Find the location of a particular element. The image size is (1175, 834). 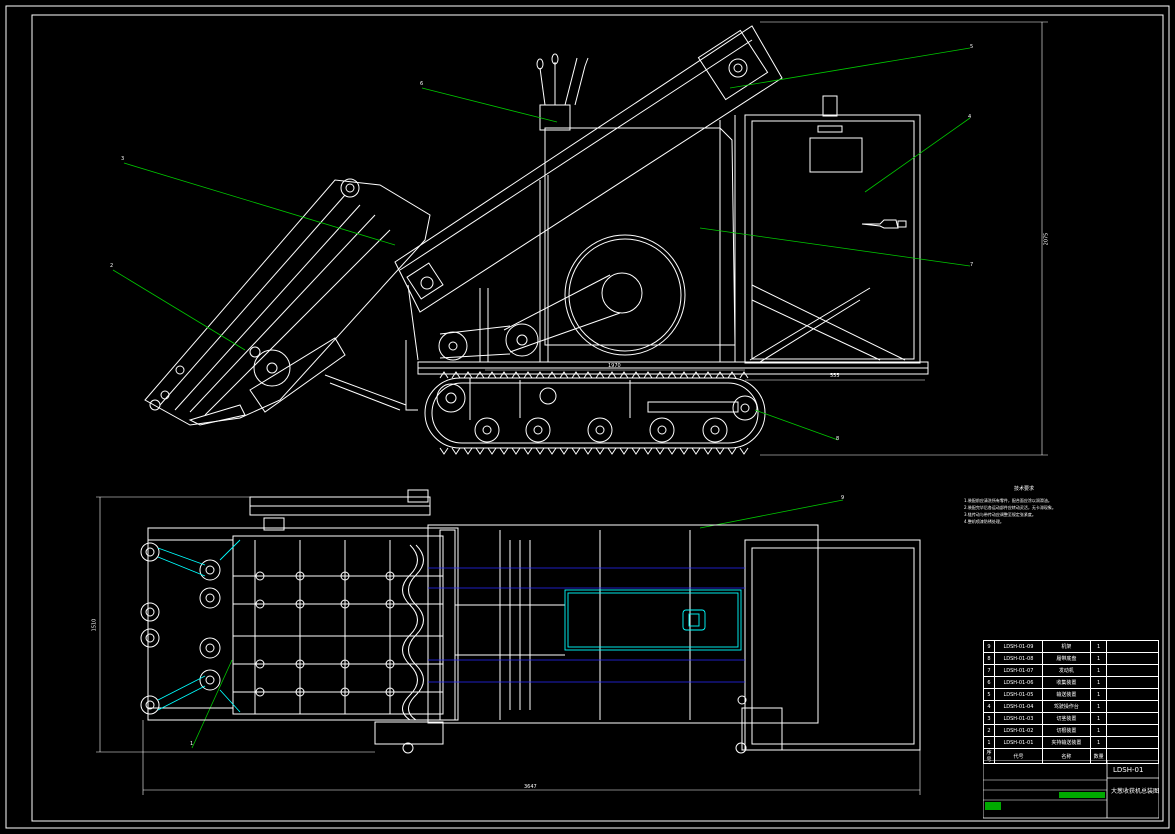

dim-height-top: 1510 is located at coordinates (94, 625).